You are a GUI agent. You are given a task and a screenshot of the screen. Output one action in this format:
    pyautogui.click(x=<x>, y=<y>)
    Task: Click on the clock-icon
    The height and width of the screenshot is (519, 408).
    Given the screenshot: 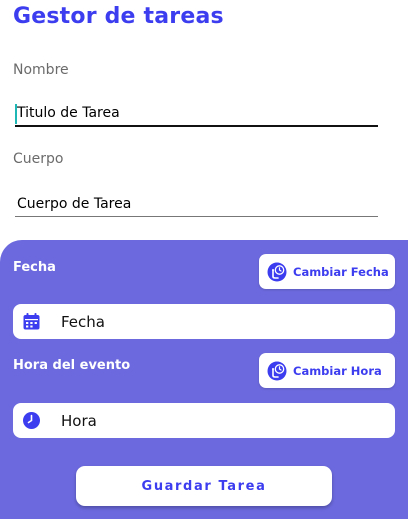 What is the action you would take?
    pyautogui.click(x=31, y=420)
    